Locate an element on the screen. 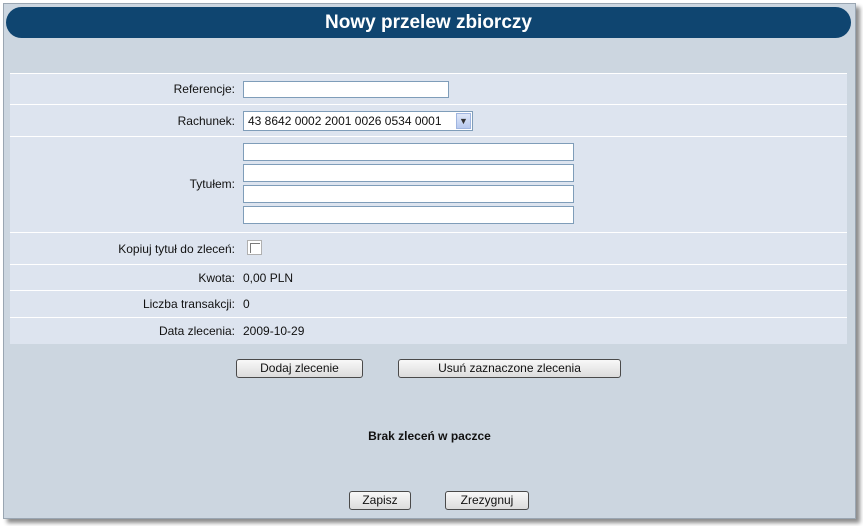  data-label: Data zlecenia: is located at coordinates (196, 331).